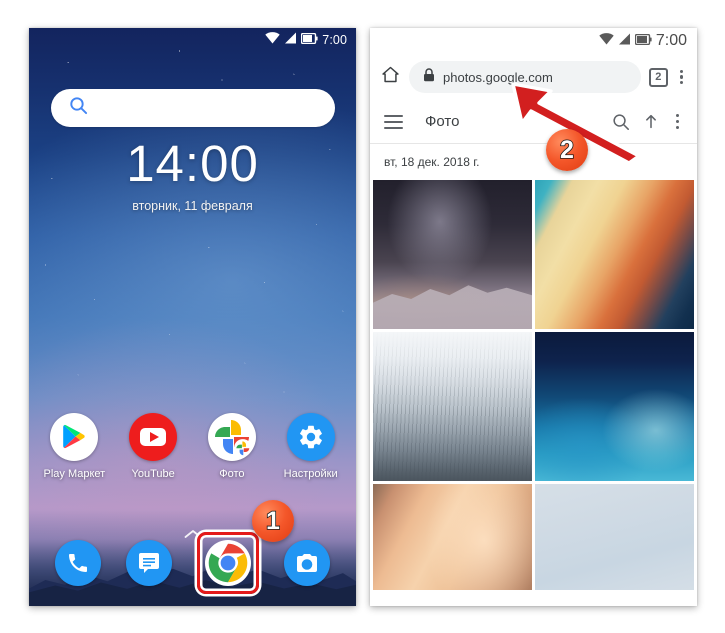  I want to click on app-photos: Фото, so click(232, 446).